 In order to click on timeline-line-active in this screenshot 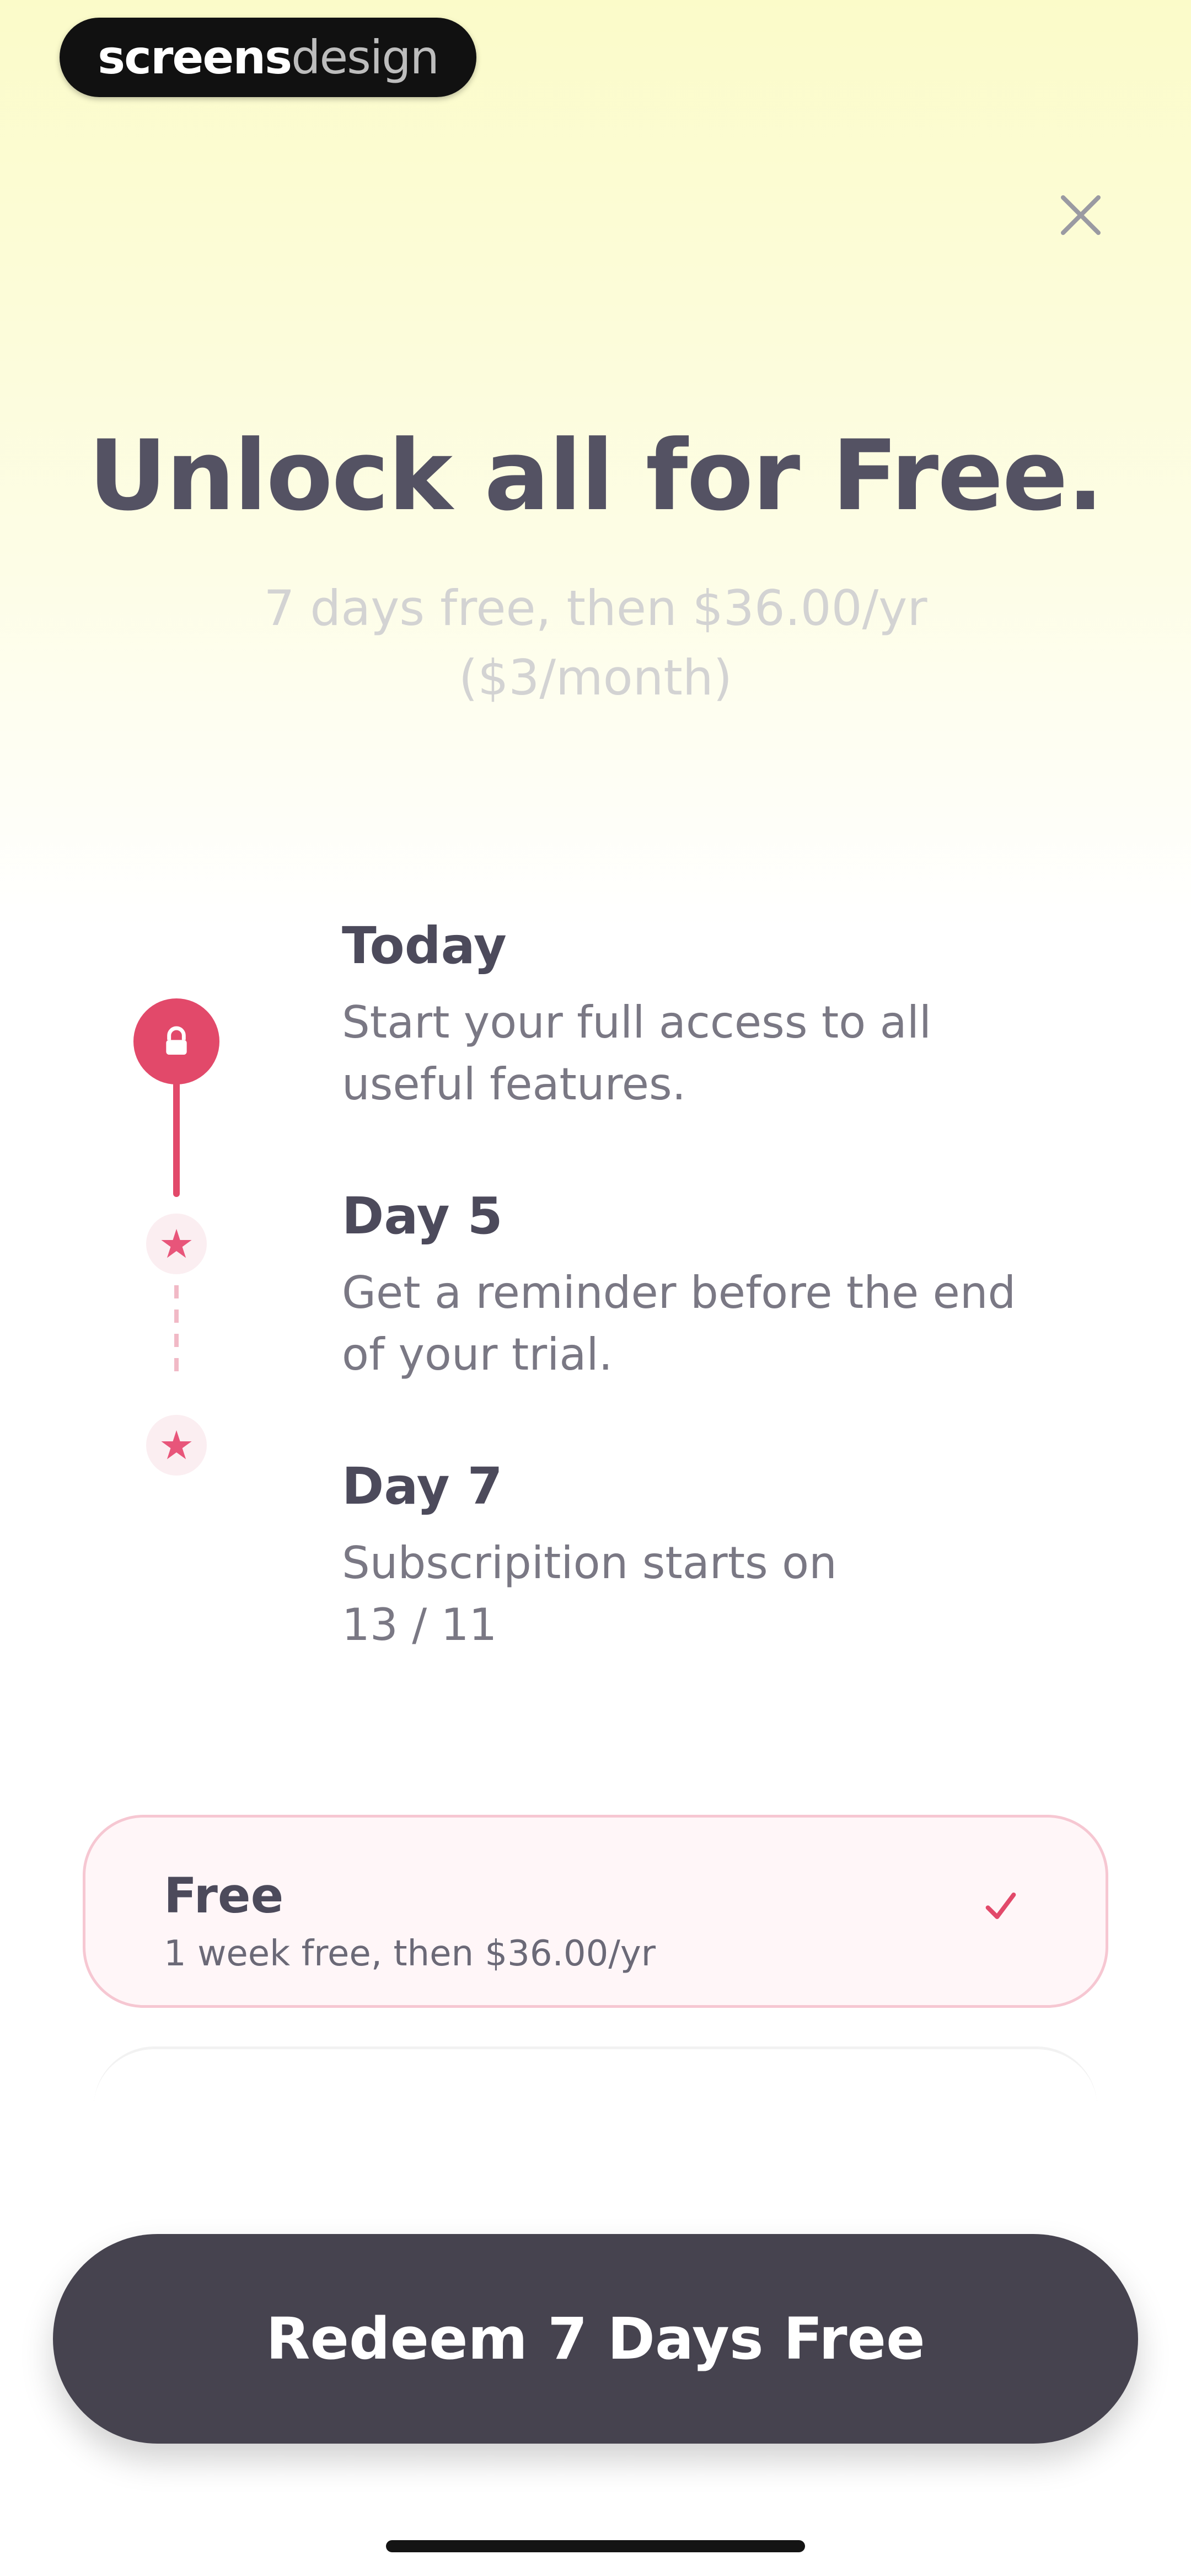, I will do `click(176, 1133)`.